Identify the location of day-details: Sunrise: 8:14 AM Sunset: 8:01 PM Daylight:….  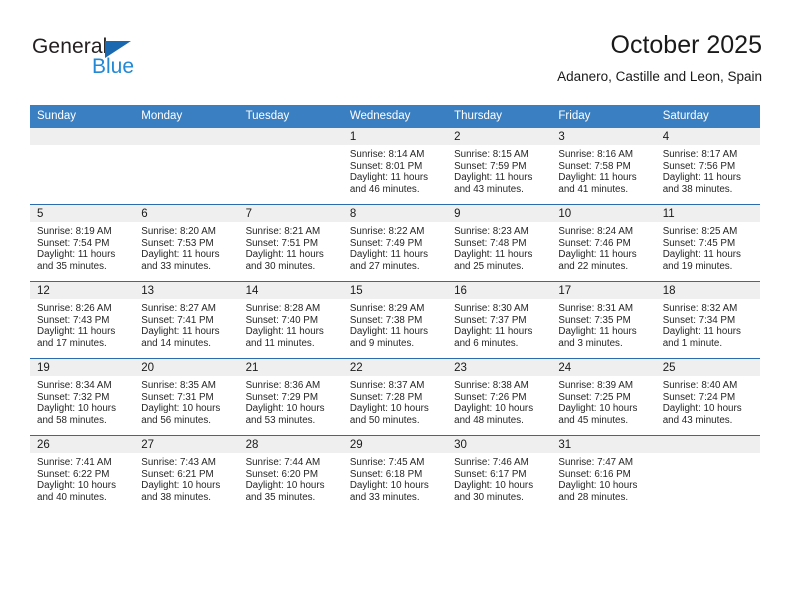
(395, 170).